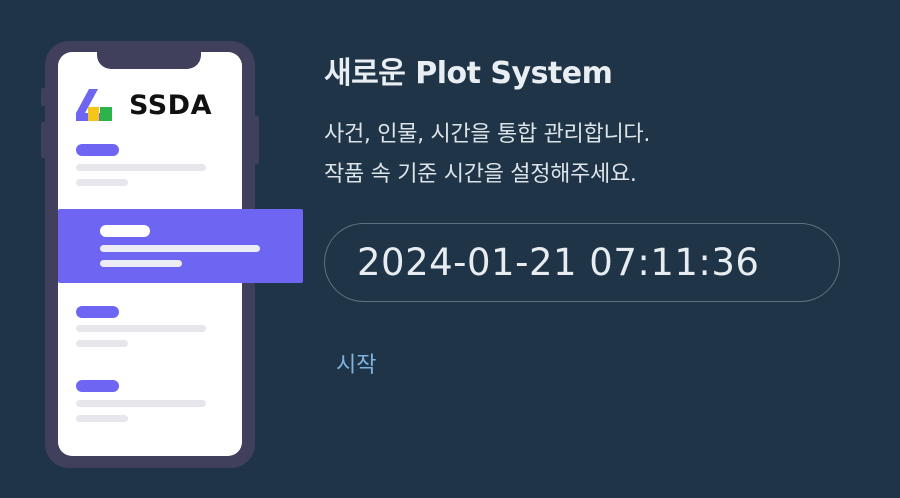 This screenshot has width=900, height=498. Describe the element at coordinates (125, 231) in the screenshot. I see `card-pill` at that location.